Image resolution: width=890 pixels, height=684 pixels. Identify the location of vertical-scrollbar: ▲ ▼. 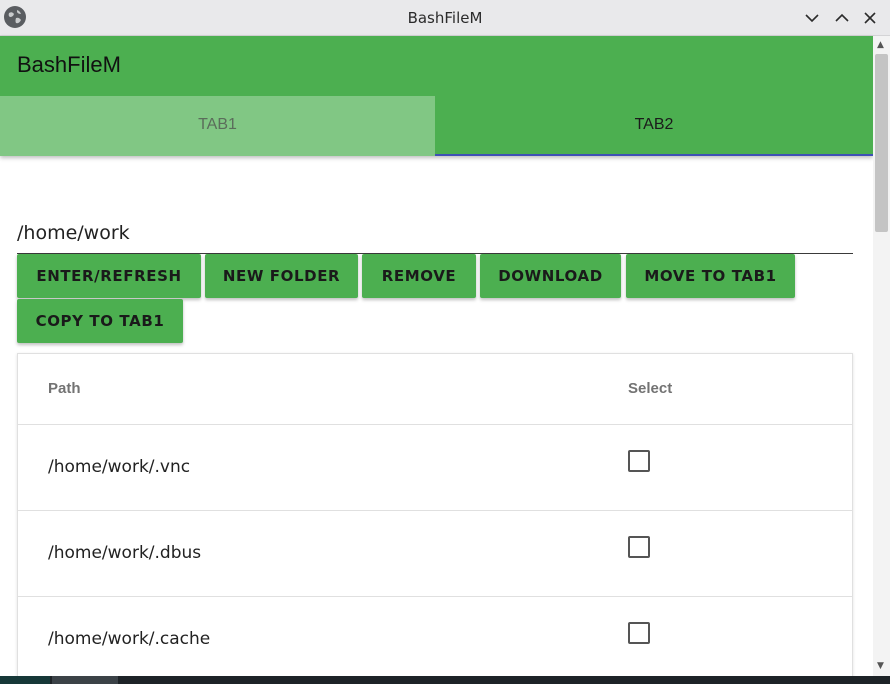
(881, 356).